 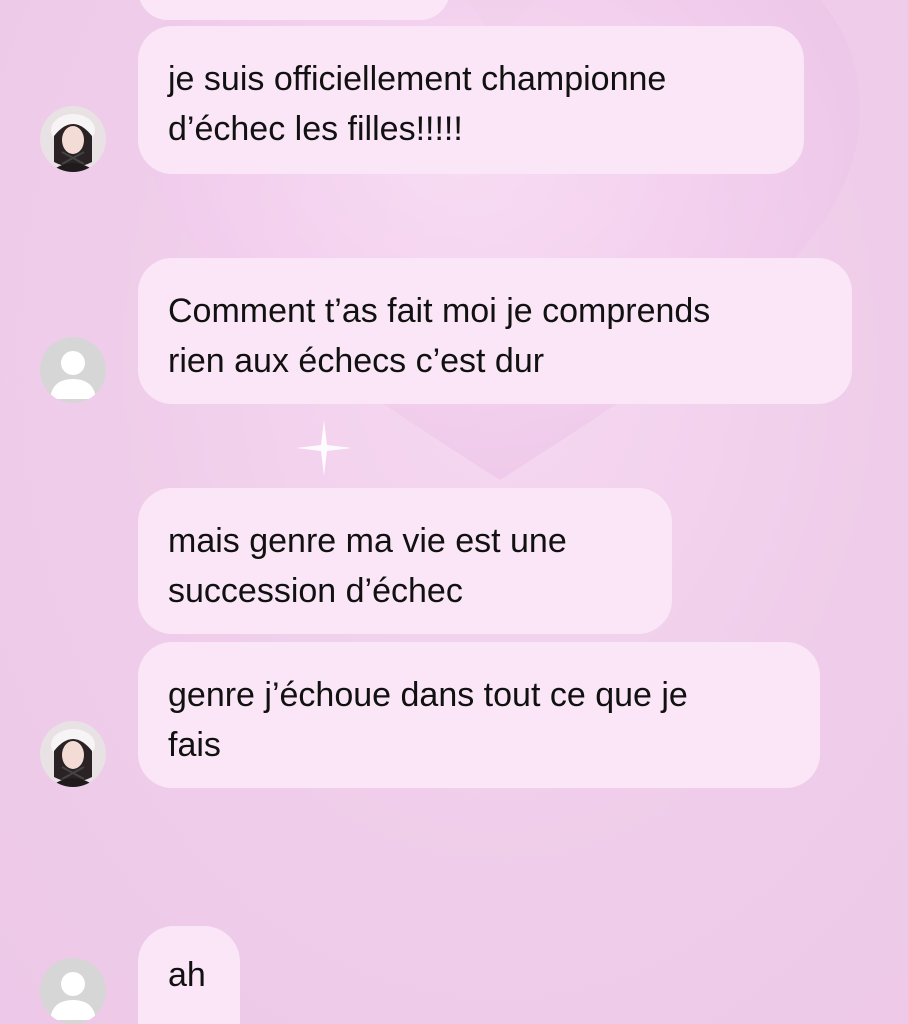 I want to click on message-line: fais, so click(x=194, y=745).